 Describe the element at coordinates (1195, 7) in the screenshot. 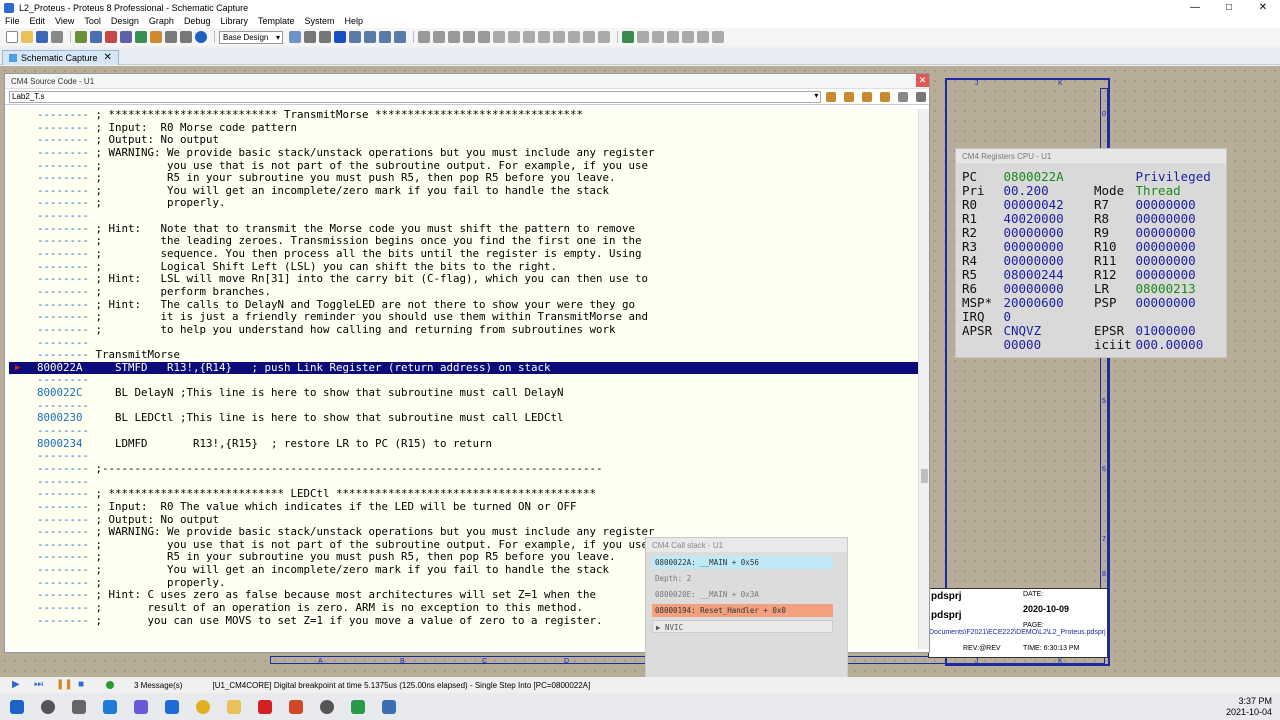

I see `minimize-button: —` at that location.